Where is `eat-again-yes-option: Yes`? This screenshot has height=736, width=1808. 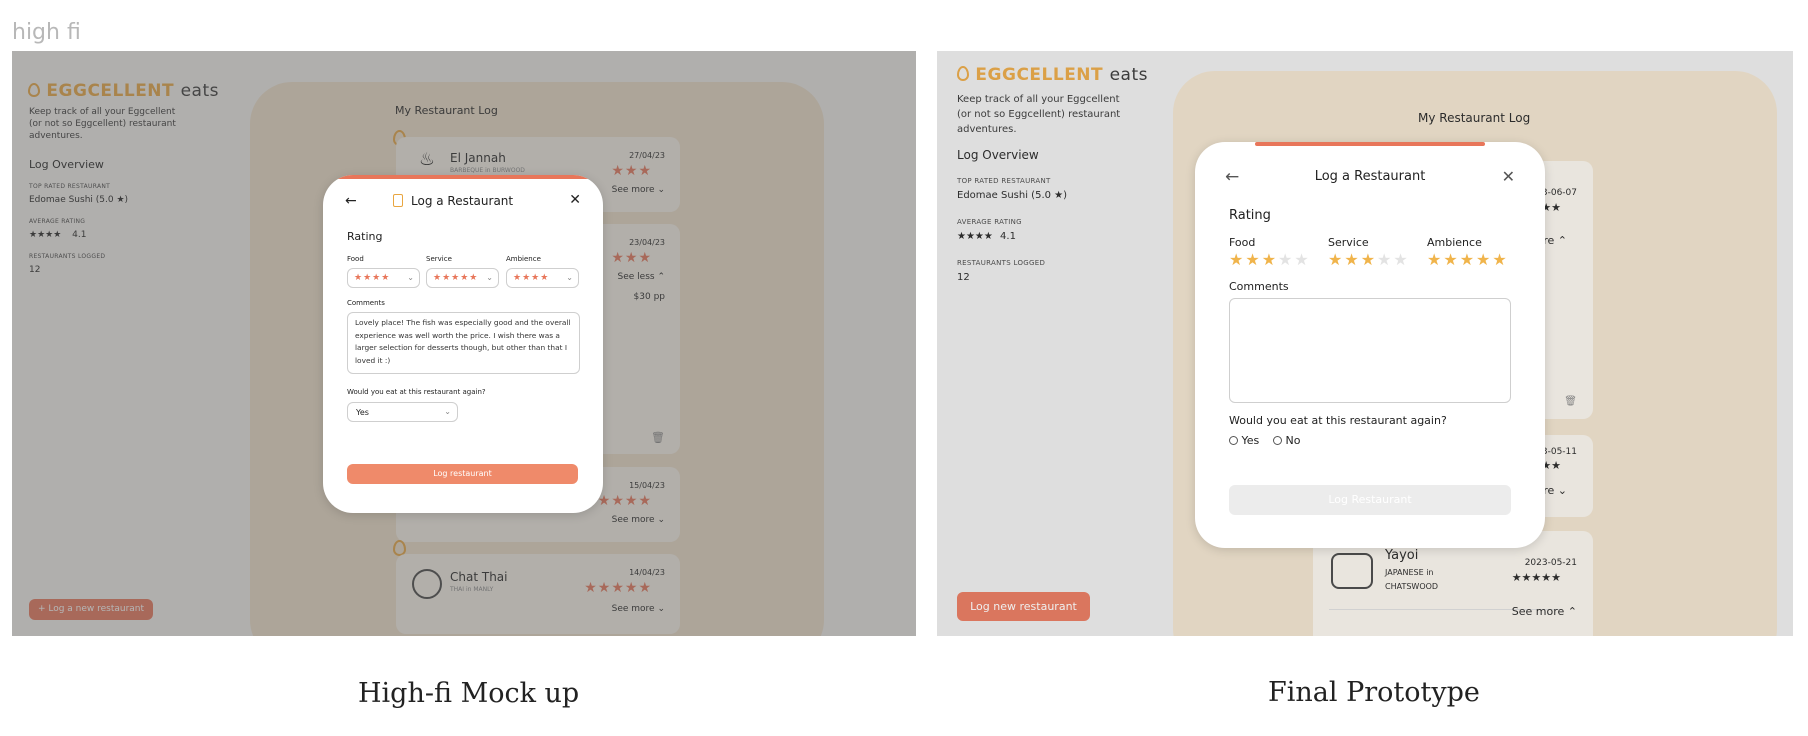
eat-again-yes-option: Yes is located at coordinates (1244, 440).